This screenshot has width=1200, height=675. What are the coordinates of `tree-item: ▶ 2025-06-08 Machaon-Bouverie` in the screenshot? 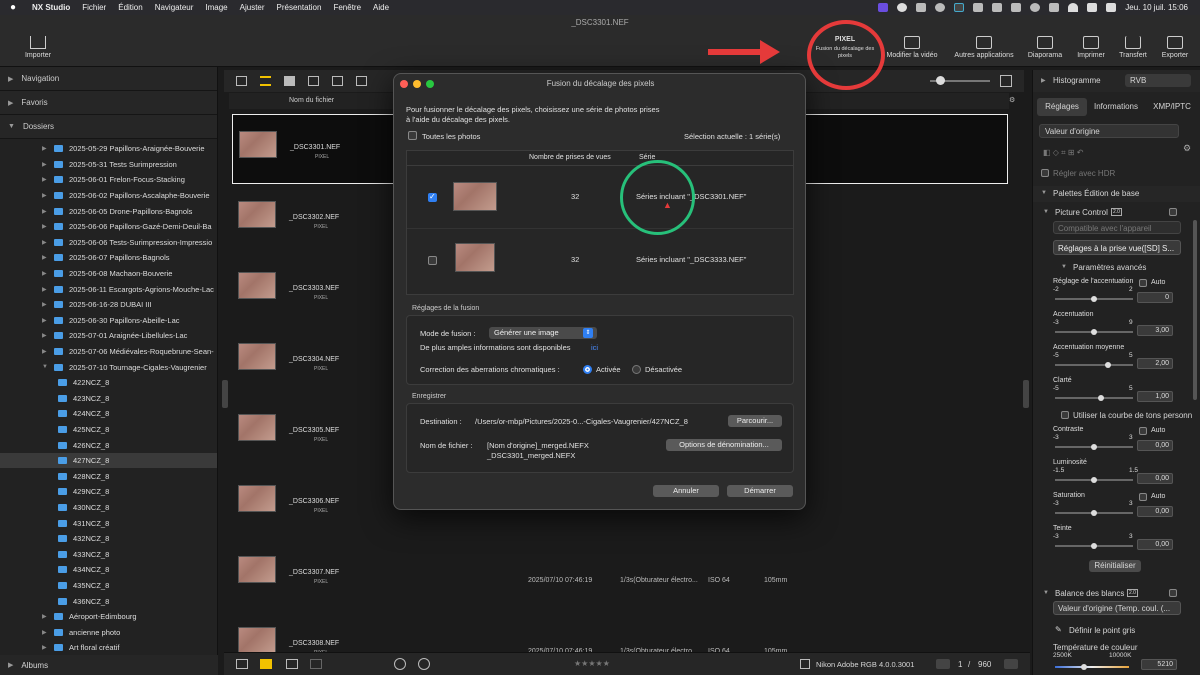 It's located at (108, 274).